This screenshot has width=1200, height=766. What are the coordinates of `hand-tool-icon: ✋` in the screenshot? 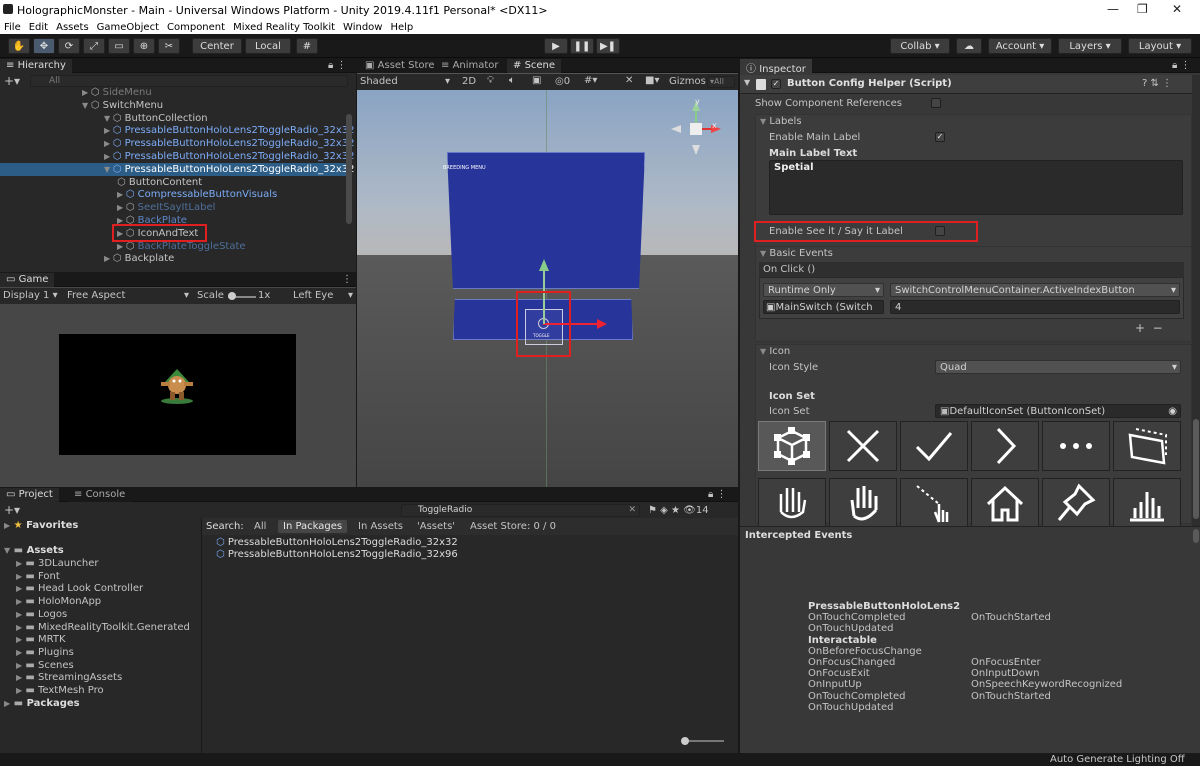 It's located at (19, 46).